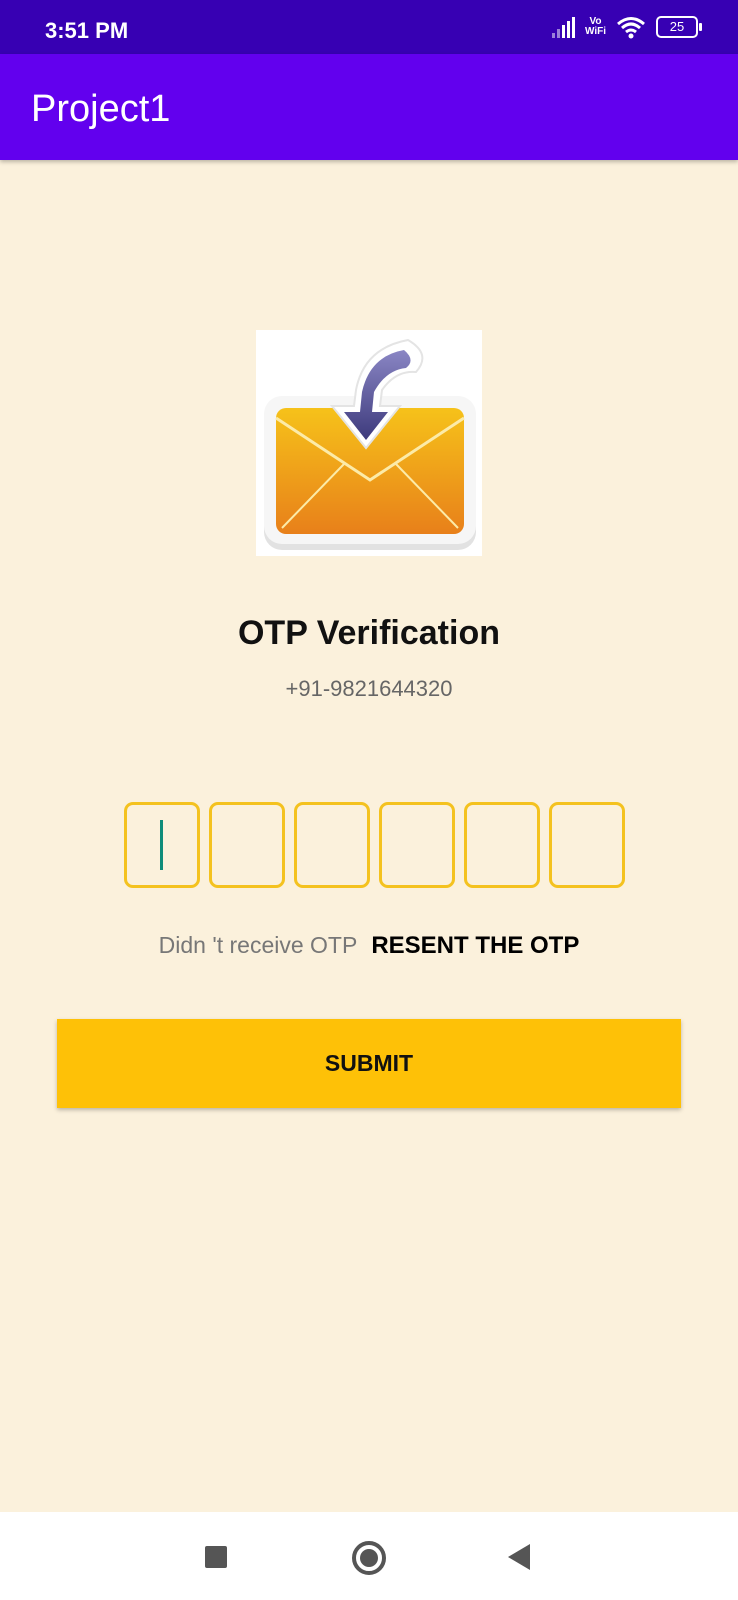  Describe the element at coordinates (369, 1063) in the screenshot. I see `submit-button: SUBMIT` at that location.